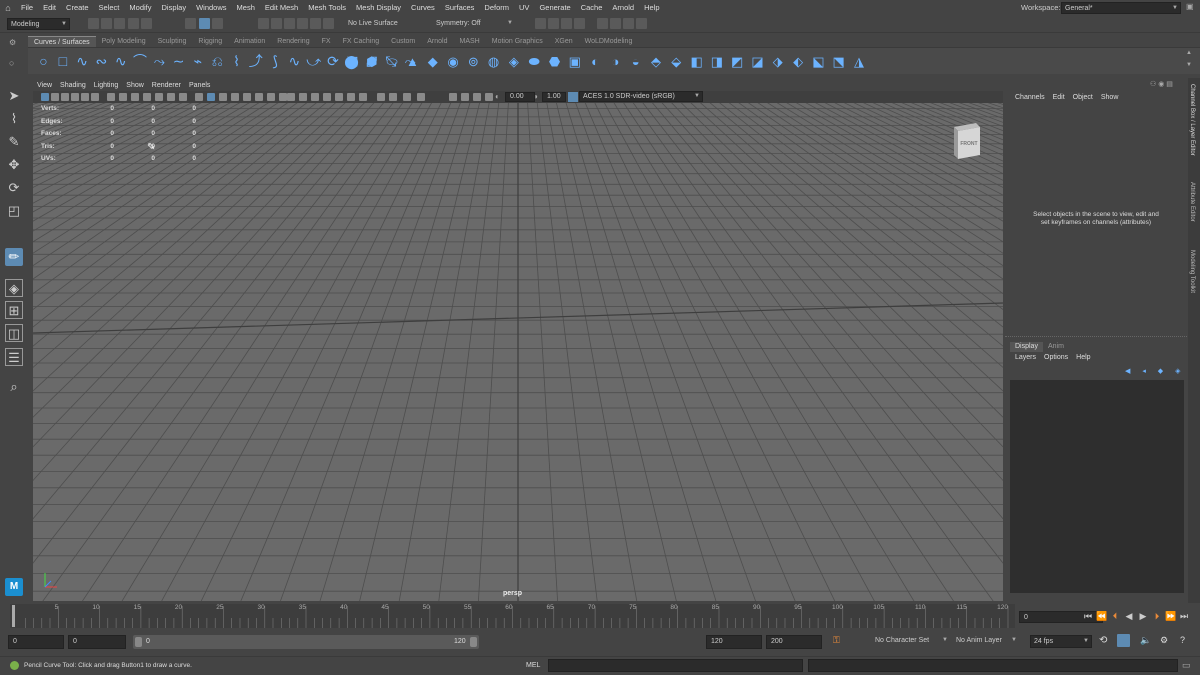  Describe the element at coordinates (392, 61) in the screenshot. I see `nurbs-surface-3-icon: ⬭` at that location.